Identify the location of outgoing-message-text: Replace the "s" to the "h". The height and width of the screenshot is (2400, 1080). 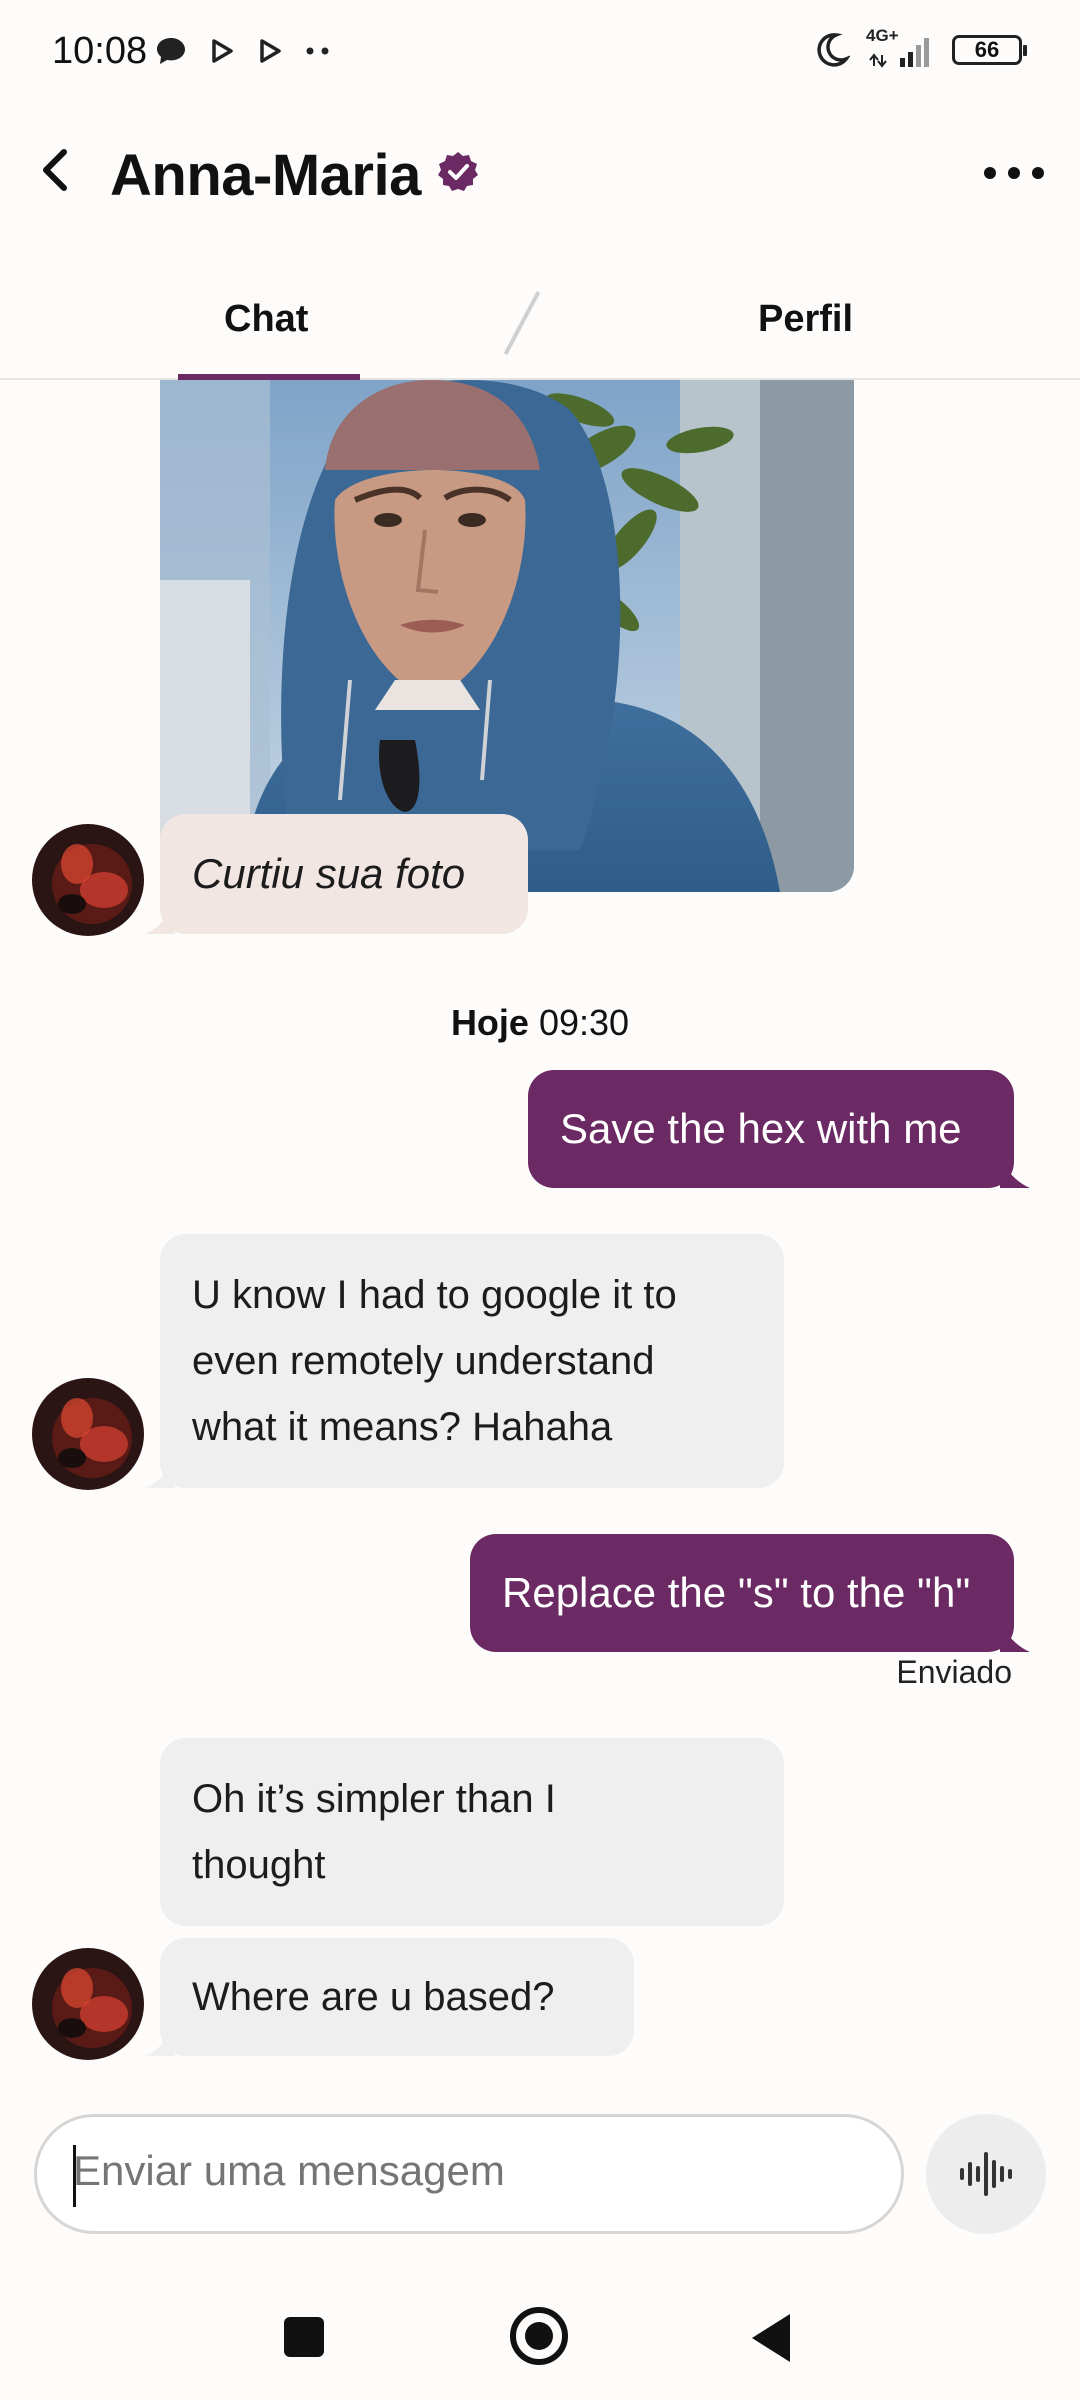
(736, 1592).